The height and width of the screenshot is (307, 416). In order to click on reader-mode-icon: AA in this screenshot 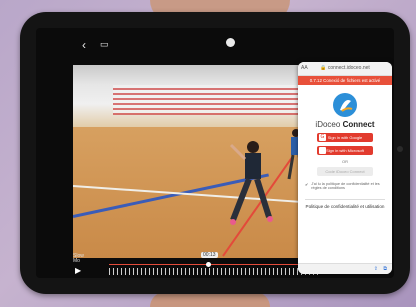, I will do `click(304, 68)`.